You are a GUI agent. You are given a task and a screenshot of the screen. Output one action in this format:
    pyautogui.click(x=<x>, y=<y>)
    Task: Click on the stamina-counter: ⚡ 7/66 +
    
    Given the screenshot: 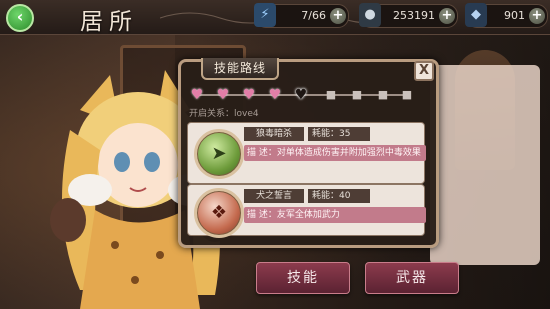 What is the action you would take?
    pyautogui.click(x=301, y=15)
    